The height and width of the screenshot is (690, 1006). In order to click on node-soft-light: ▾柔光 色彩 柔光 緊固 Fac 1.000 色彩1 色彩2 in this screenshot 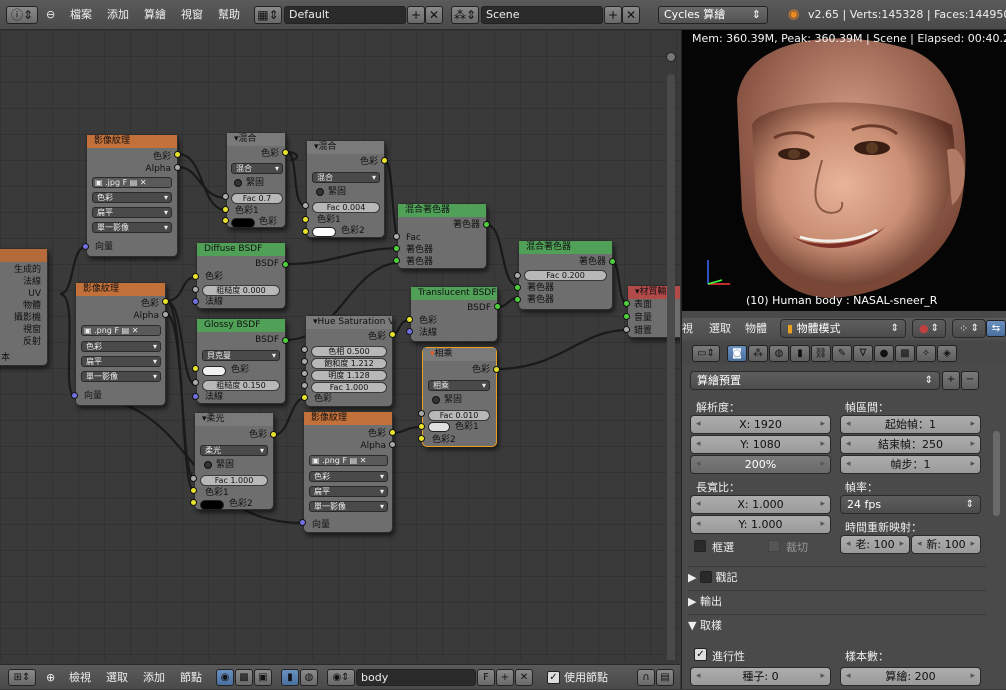, I will do `click(234, 461)`.